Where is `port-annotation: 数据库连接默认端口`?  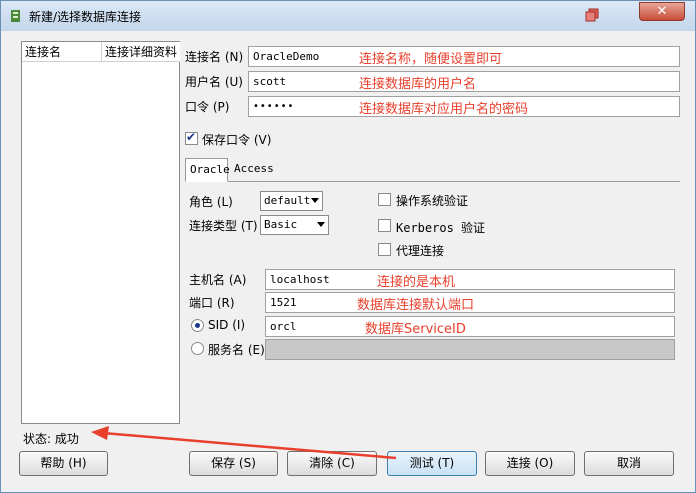
port-annotation: 数据库连接默认端口 is located at coordinates (416, 305).